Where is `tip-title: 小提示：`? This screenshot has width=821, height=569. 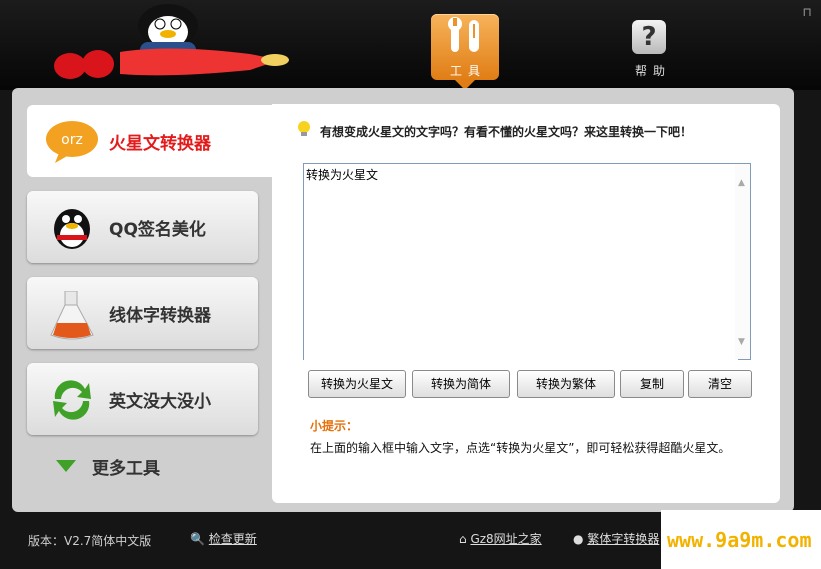 tip-title: 小提示： is located at coordinates (334, 426).